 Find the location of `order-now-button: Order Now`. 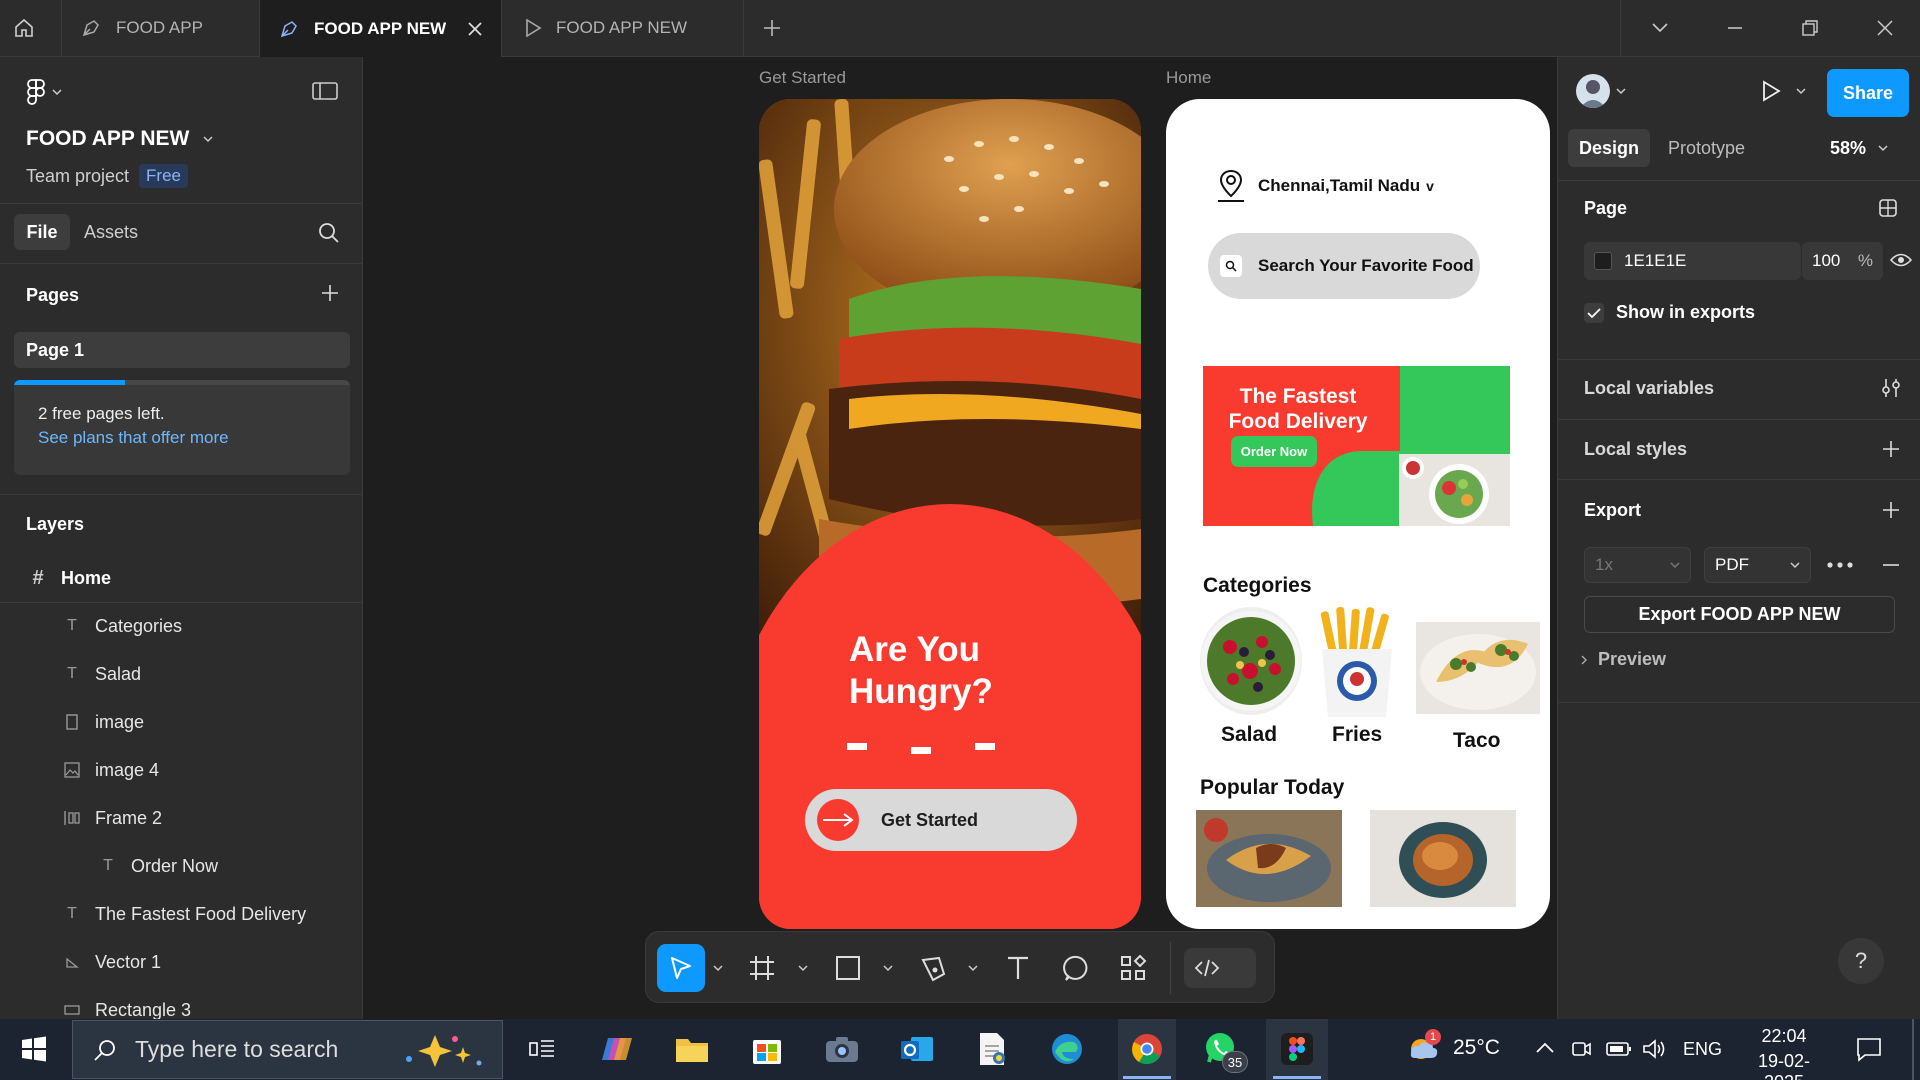

order-now-button: Order Now is located at coordinates (1274, 451).